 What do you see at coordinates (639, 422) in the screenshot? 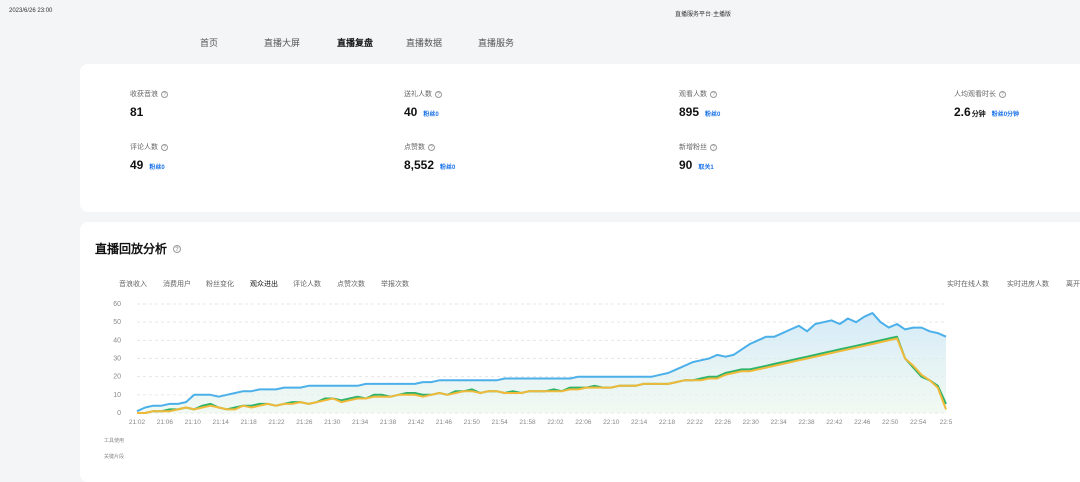
I see `x-tick-label: 22:14` at bounding box center [639, 422].